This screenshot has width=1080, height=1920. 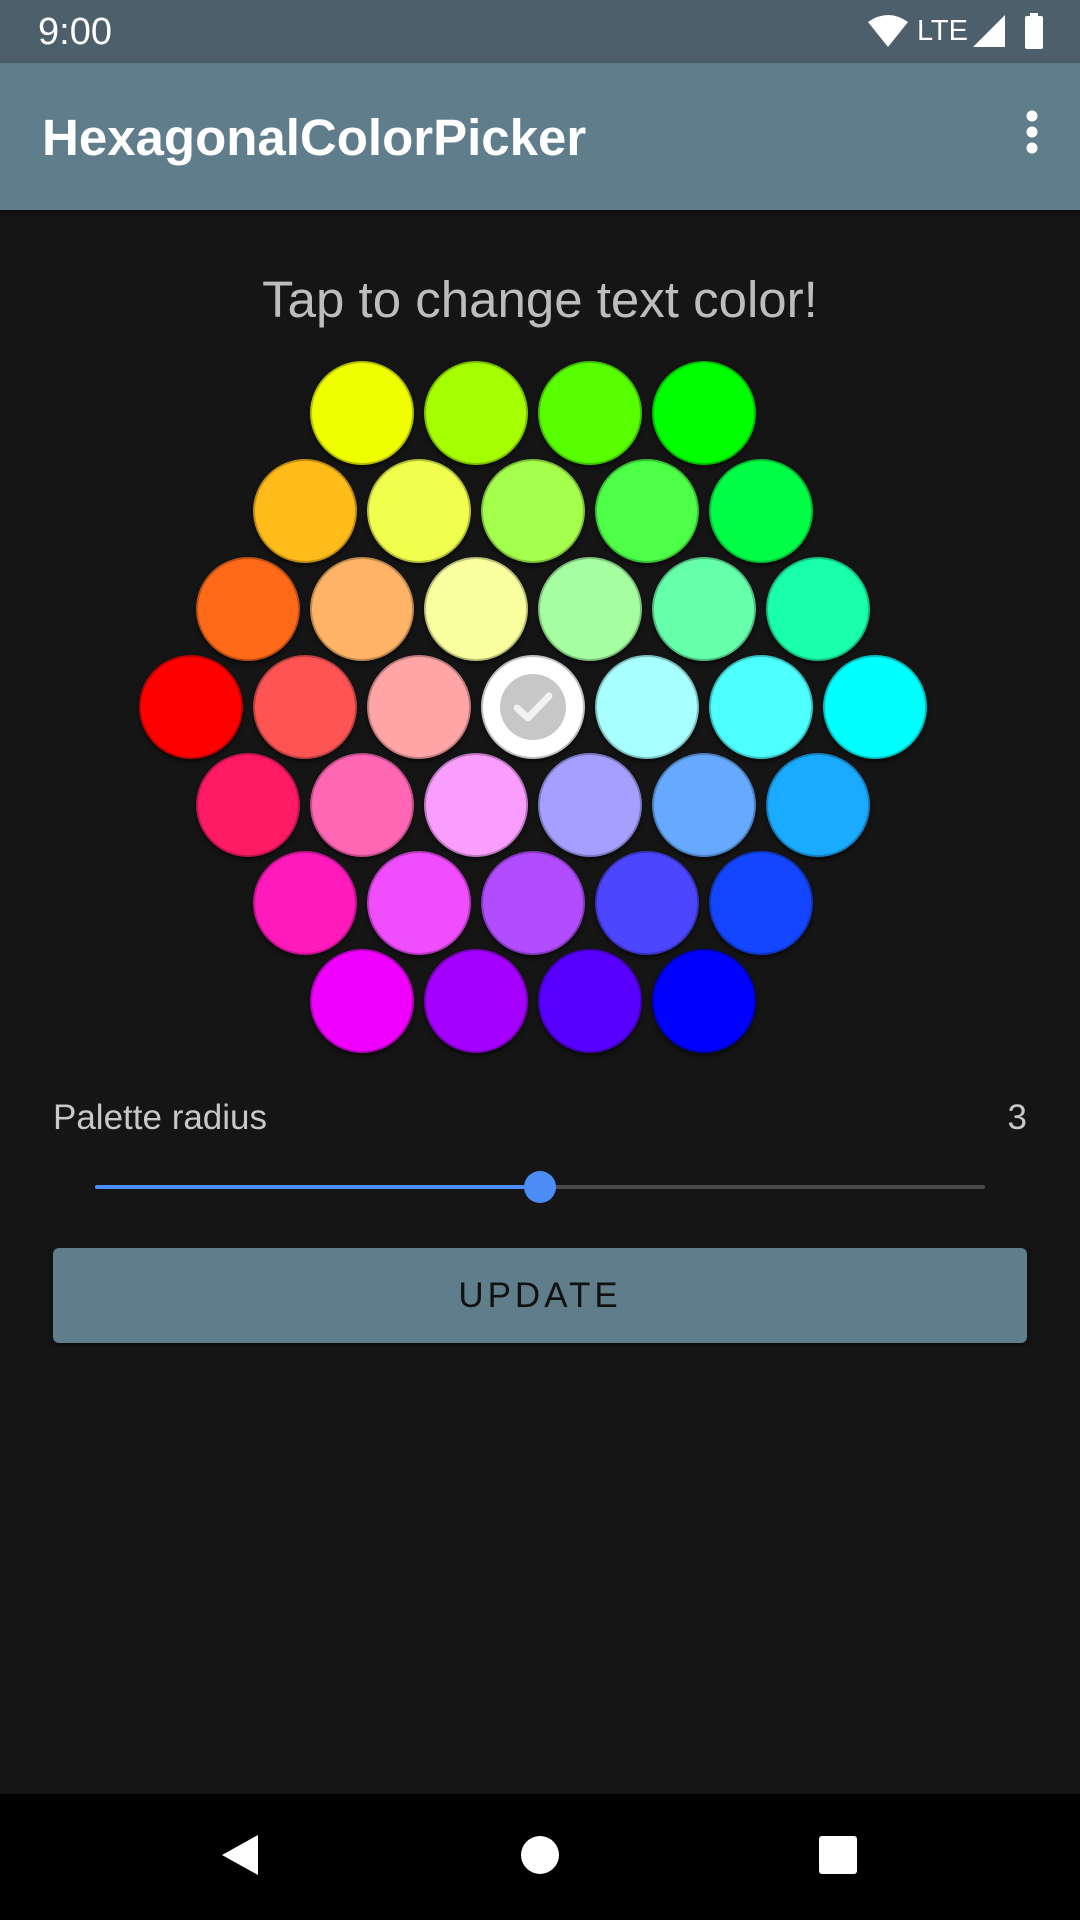 I want to click on palette-radius-slider, so click(x=540, y=1187).